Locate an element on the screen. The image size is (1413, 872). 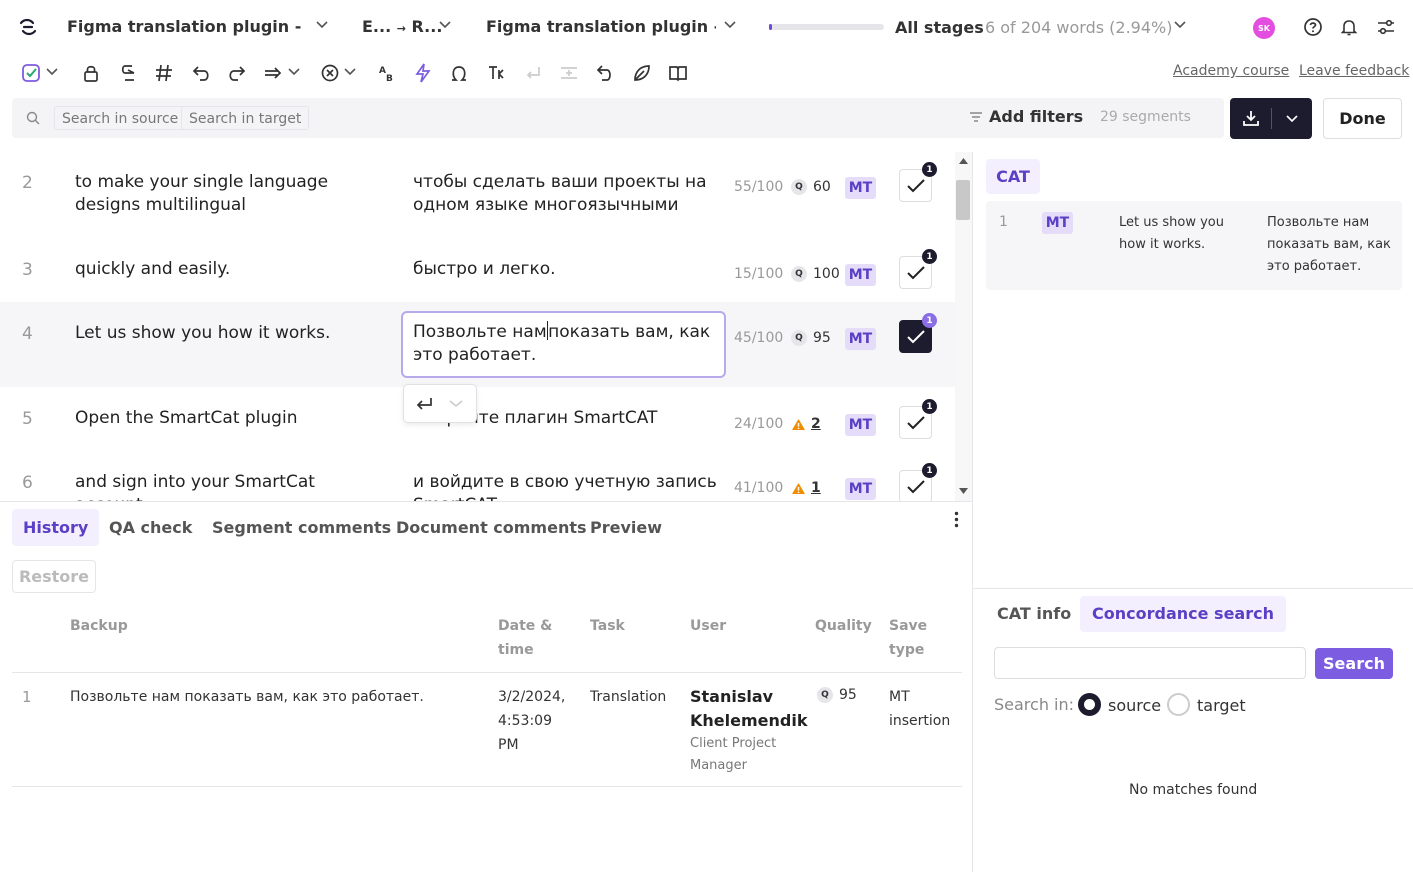
confirm-segment-icon is located at coordinates (31, 73).